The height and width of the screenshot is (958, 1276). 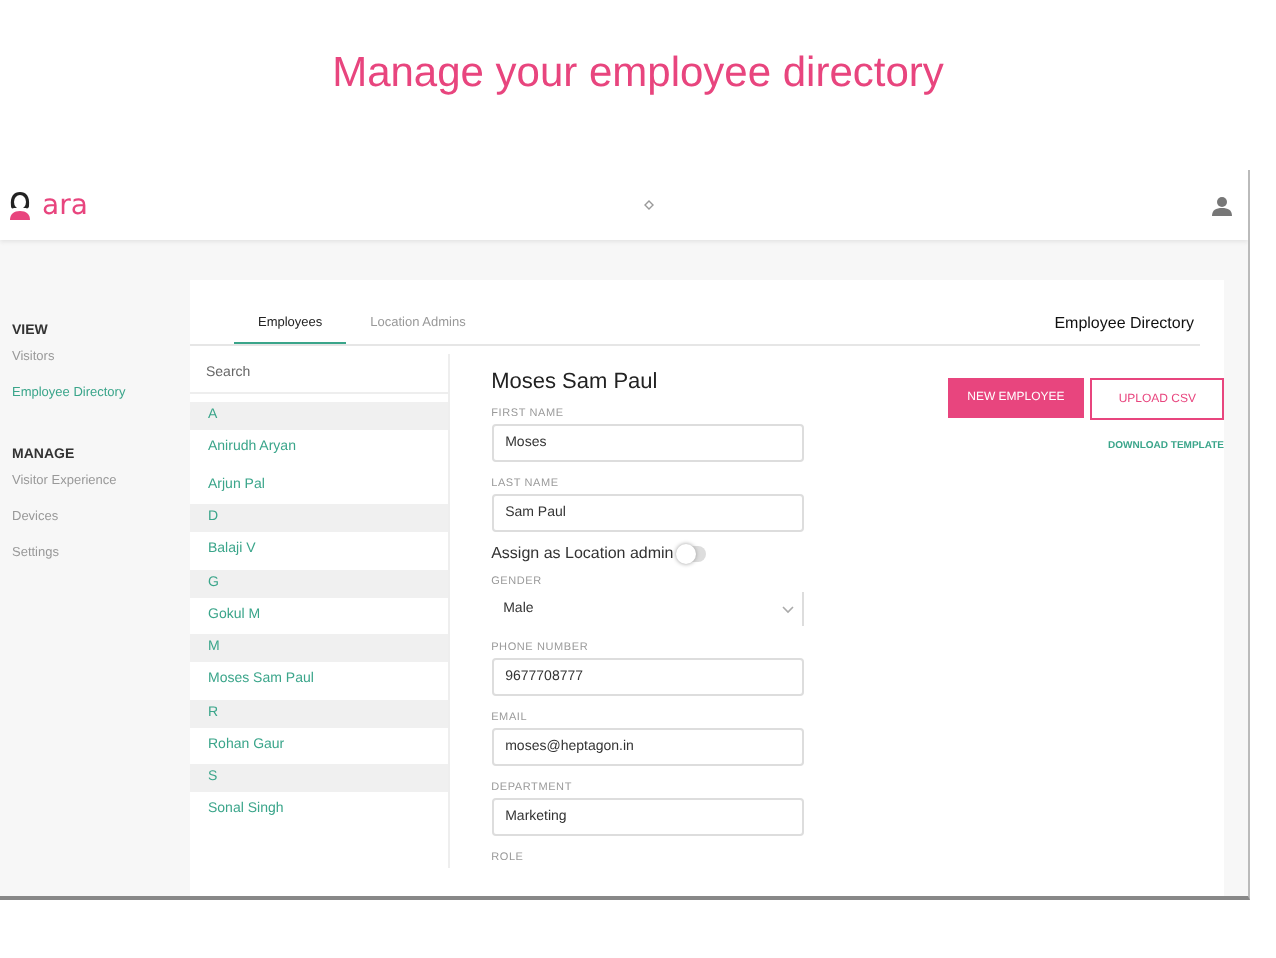 What do you see at coordinates (575, 382) in the screenshot?
I see `employee-name: Moses Sam Paul` at bounding box center [575, 382].